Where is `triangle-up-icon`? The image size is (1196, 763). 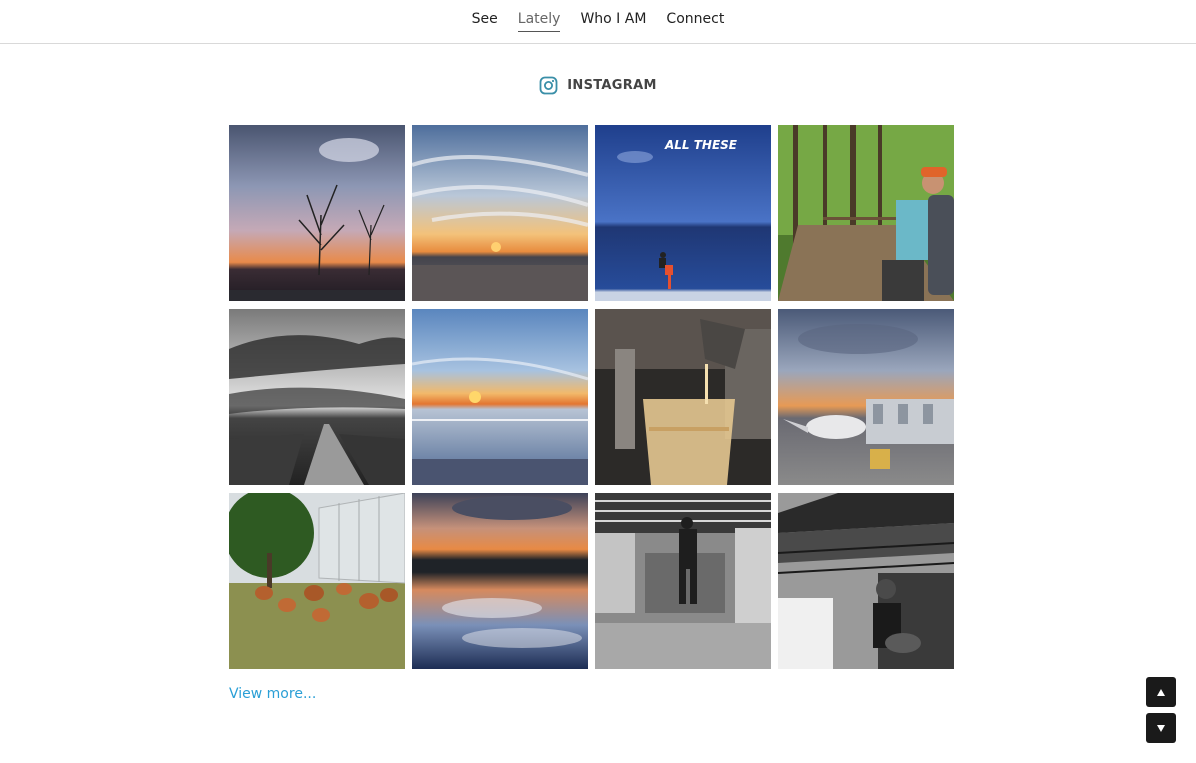
triangle-up-icon is located at coordinates (1161, 692).